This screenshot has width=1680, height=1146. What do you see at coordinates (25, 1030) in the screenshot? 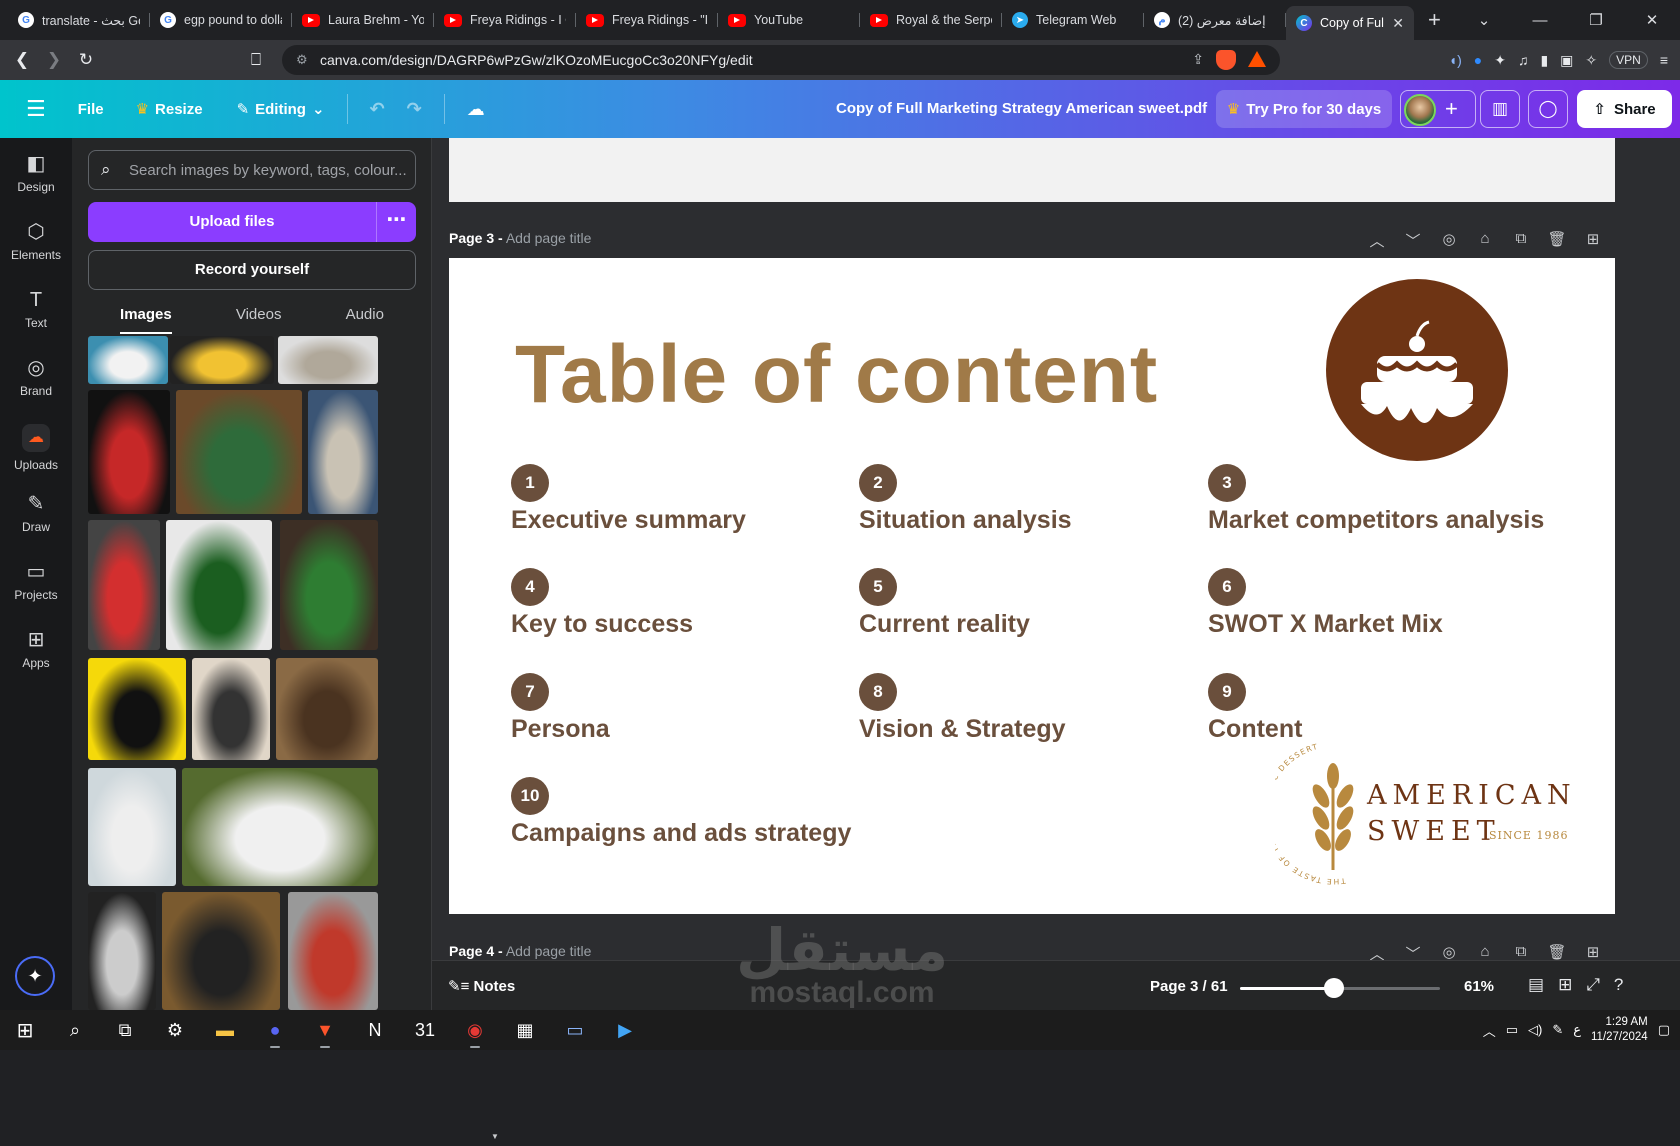
I see `windows-start-icon: ⊞` at bounding box center [25, 1030].